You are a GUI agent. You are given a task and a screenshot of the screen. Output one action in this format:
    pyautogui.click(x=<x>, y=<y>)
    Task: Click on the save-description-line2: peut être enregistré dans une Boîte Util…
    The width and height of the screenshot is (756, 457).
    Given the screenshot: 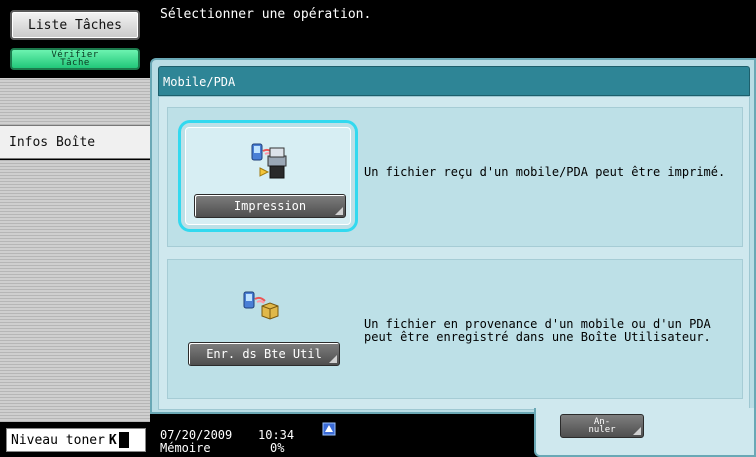 What is the action you would take?
    pyautogui.click(x=537, y=337)
    